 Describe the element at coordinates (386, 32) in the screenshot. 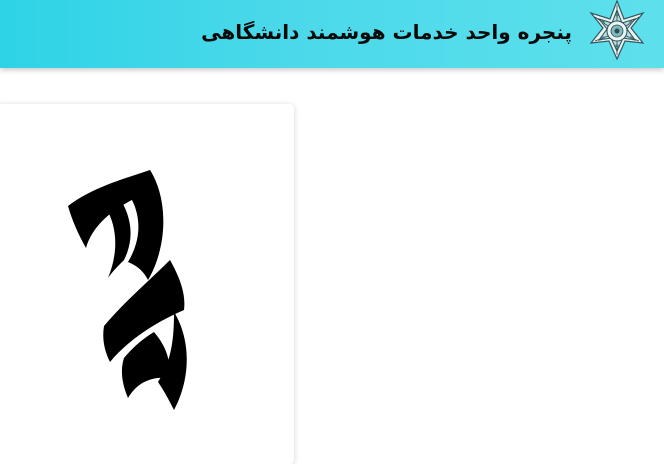

I see `page-title: پنجره واحد خدمات هوشمند دانشگاهی` at that location.